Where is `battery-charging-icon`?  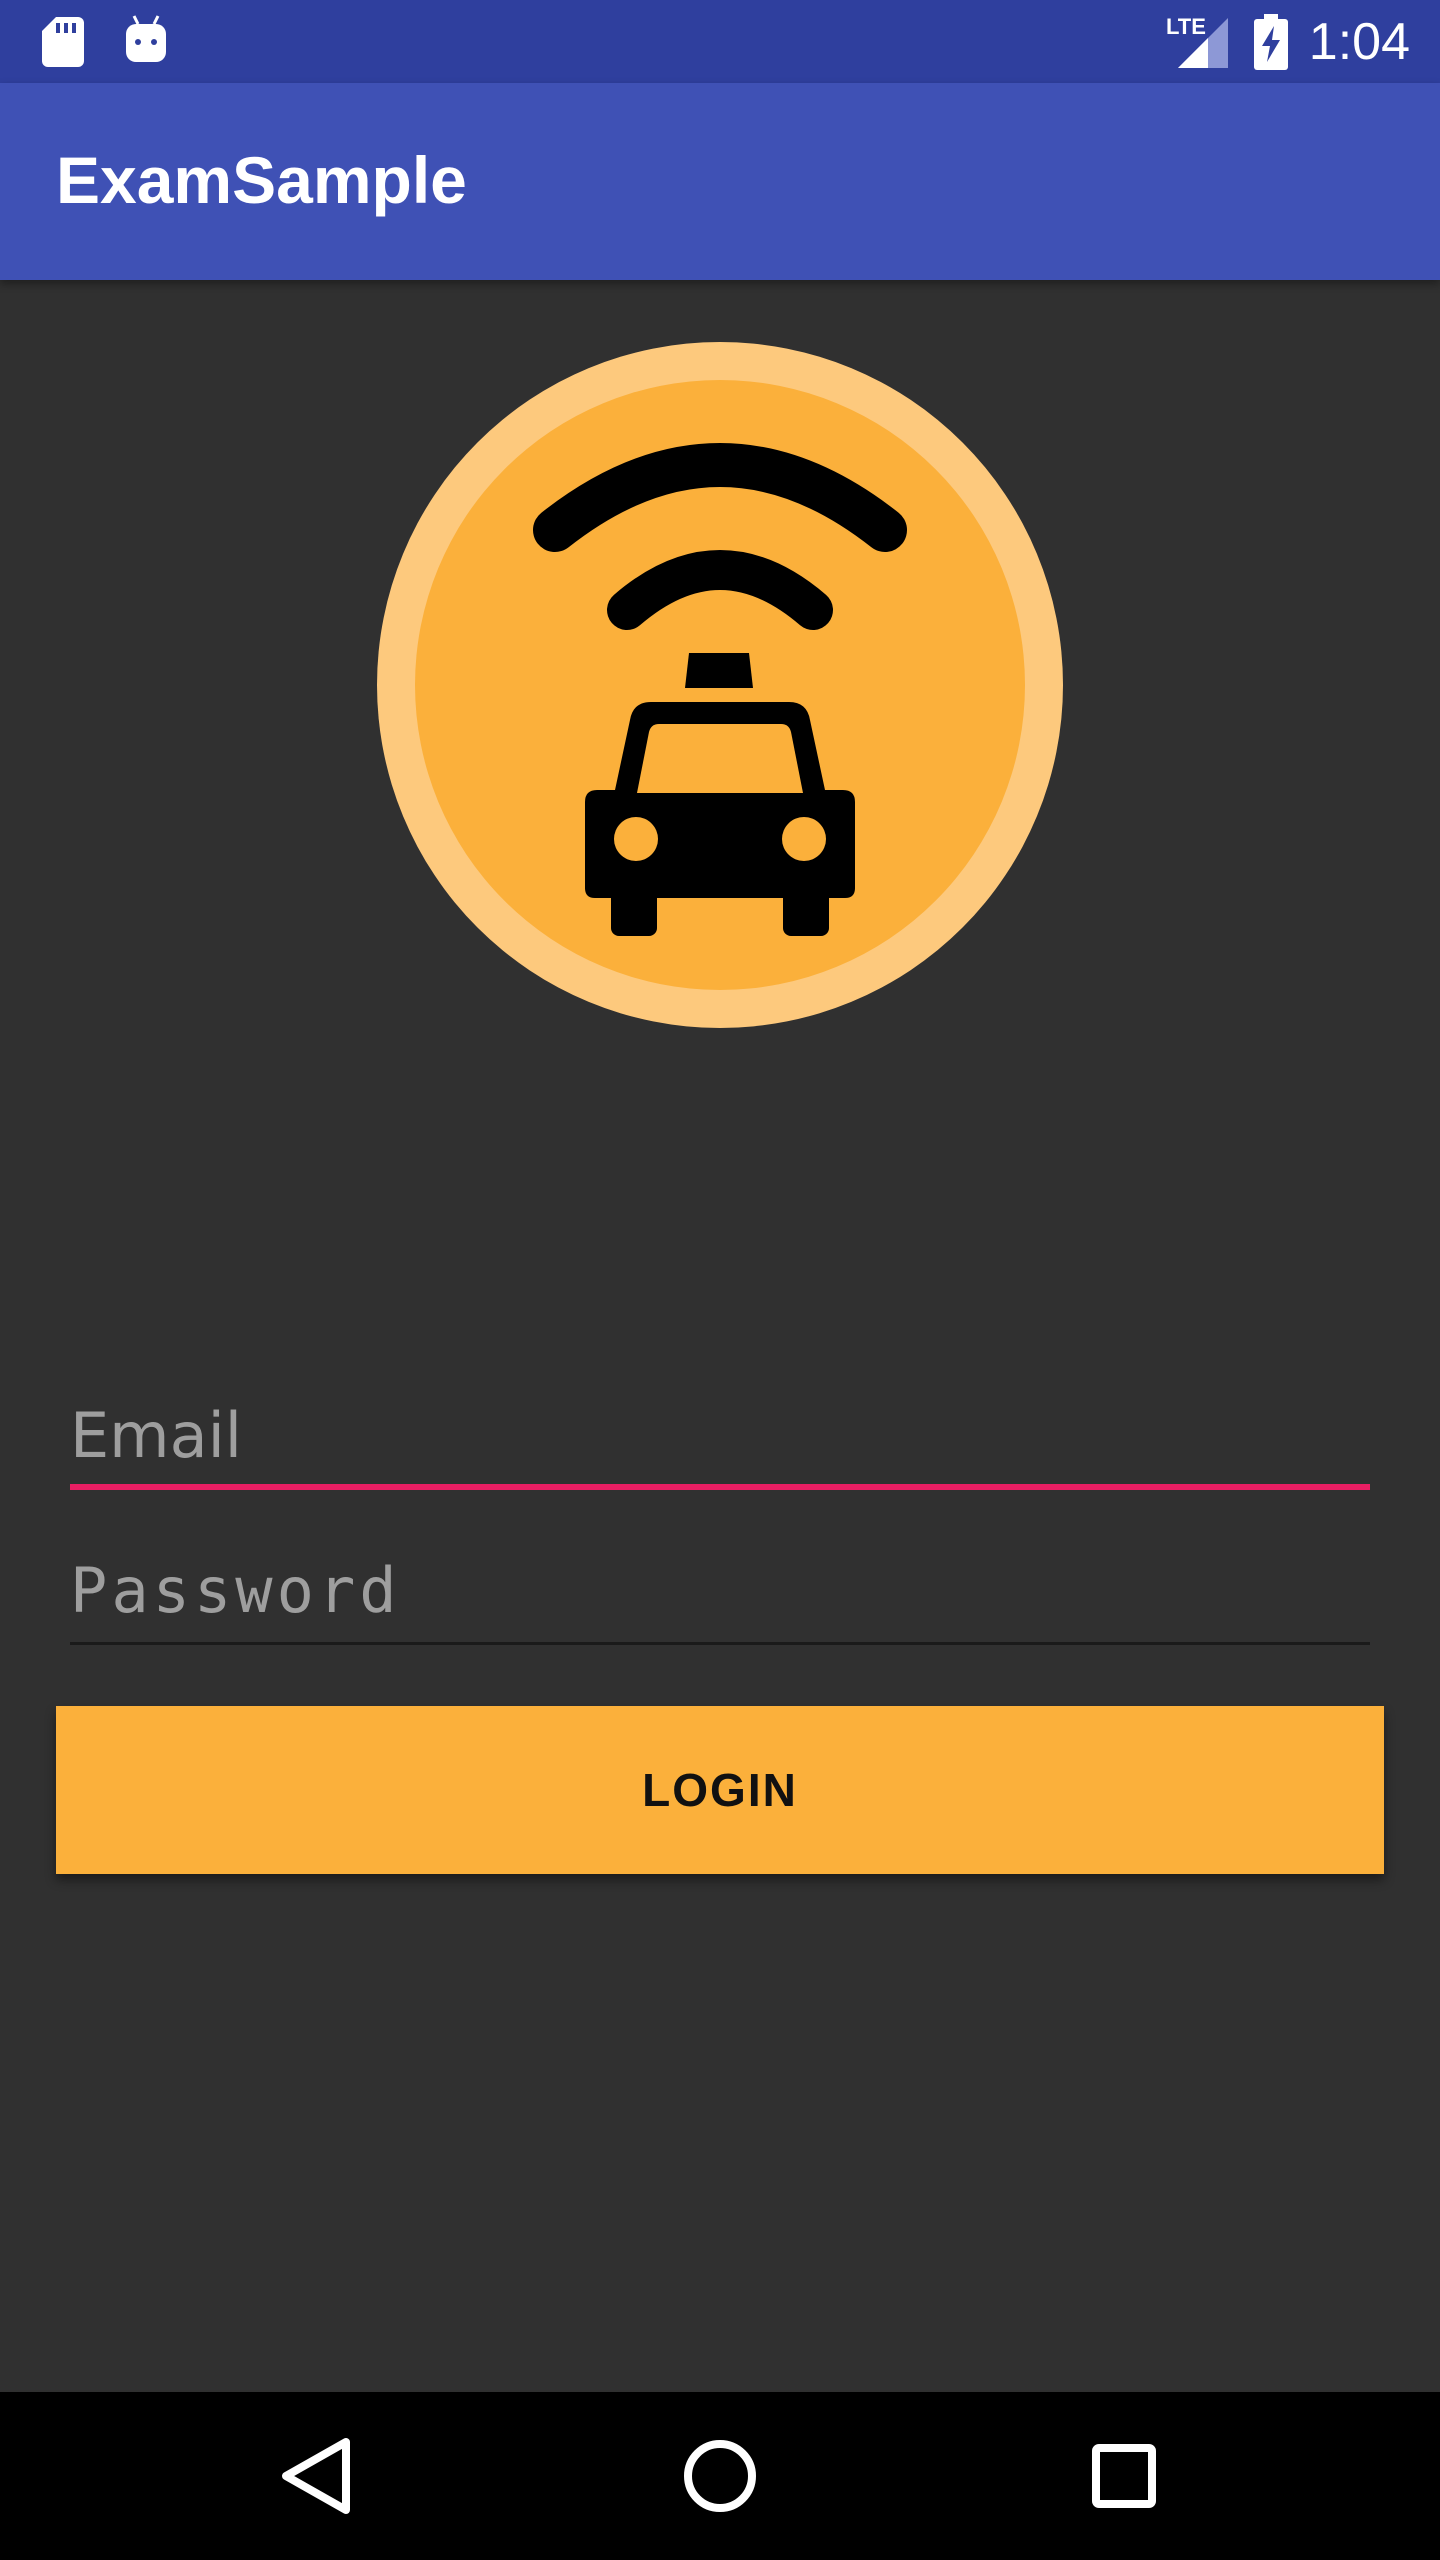 battery-charging-icon is located at coordinates (1271, 42).